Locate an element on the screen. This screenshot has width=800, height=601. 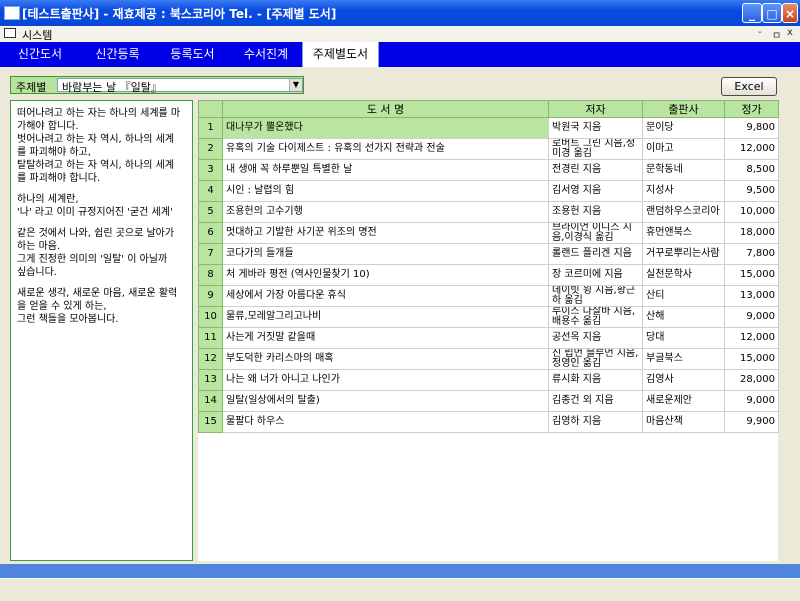
cell-publisher: 휴먼앤북스 is located at coordinates (683, 233).